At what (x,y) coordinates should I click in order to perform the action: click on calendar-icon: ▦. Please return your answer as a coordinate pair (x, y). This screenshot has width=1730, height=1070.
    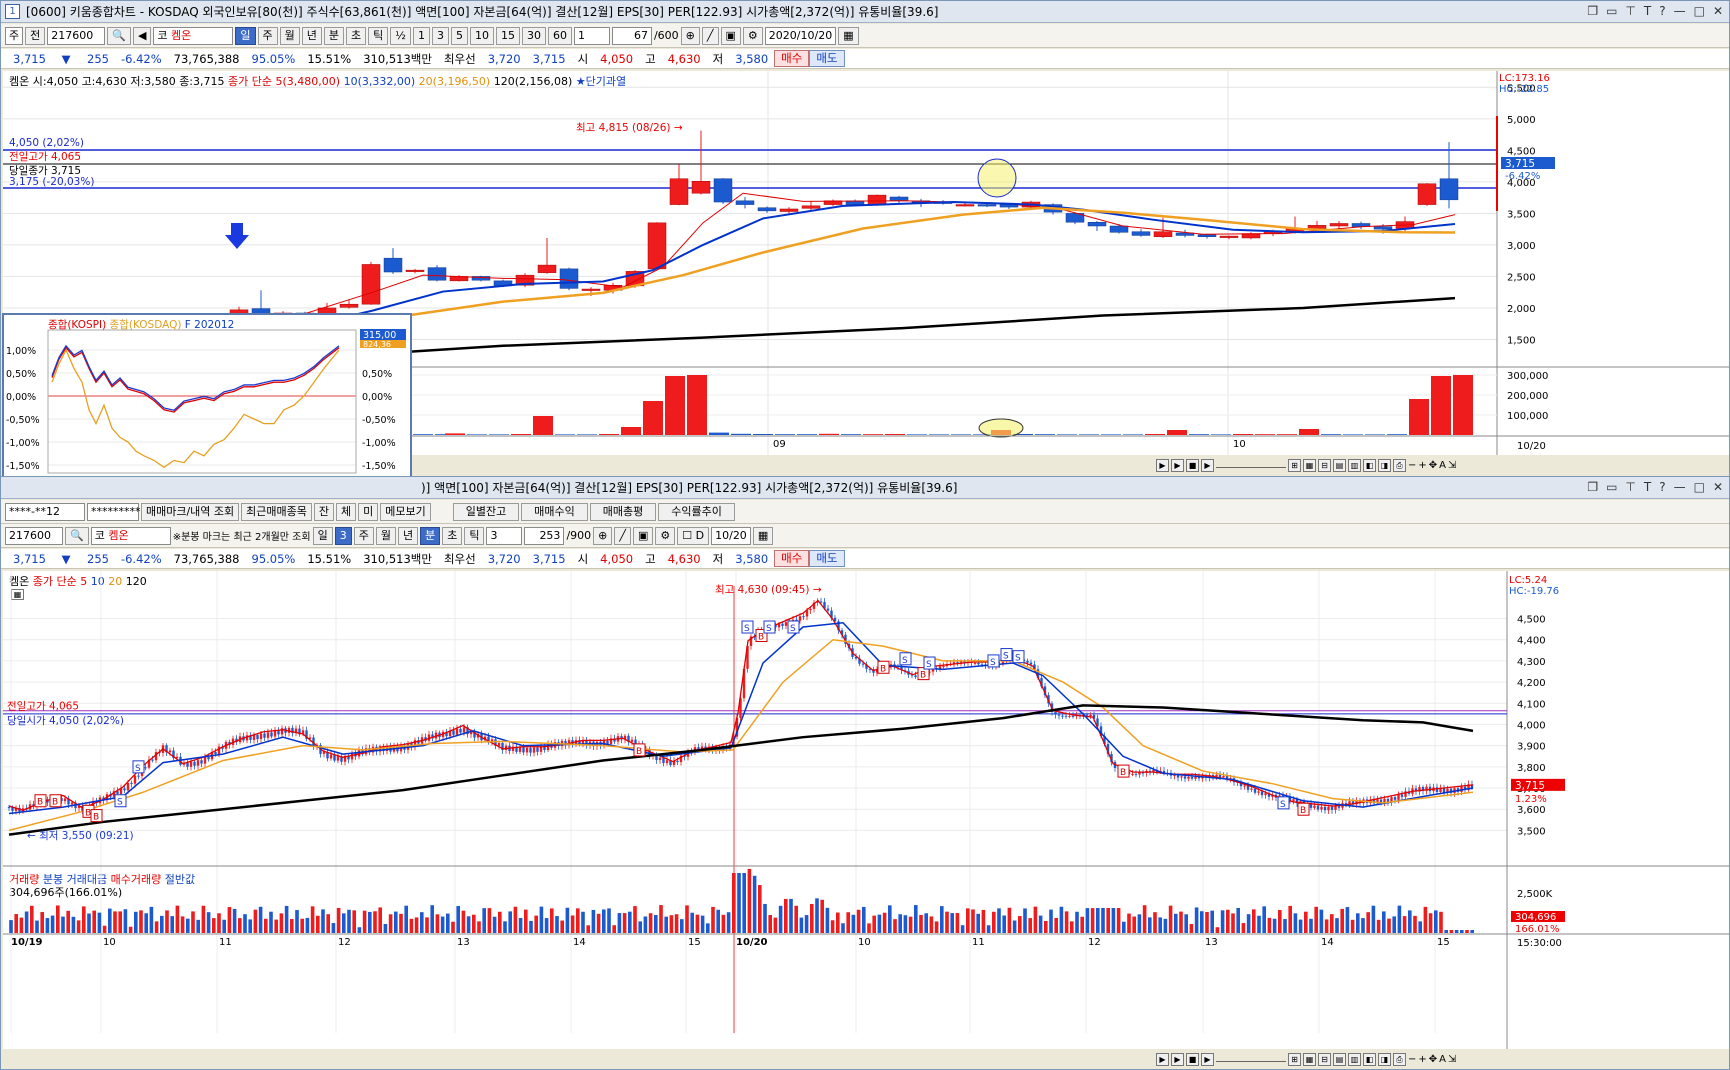
    Looking at the image, I should click on (848, 35).